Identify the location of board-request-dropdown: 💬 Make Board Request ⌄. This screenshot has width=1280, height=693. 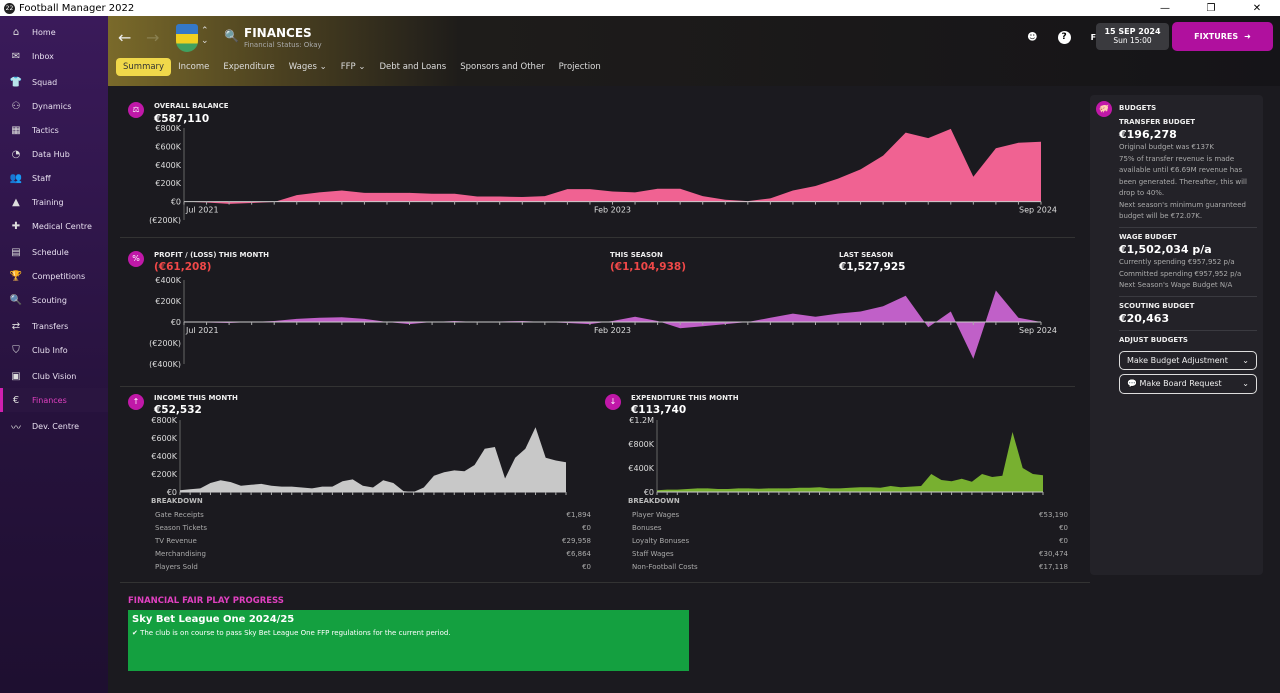
(1188, 384).